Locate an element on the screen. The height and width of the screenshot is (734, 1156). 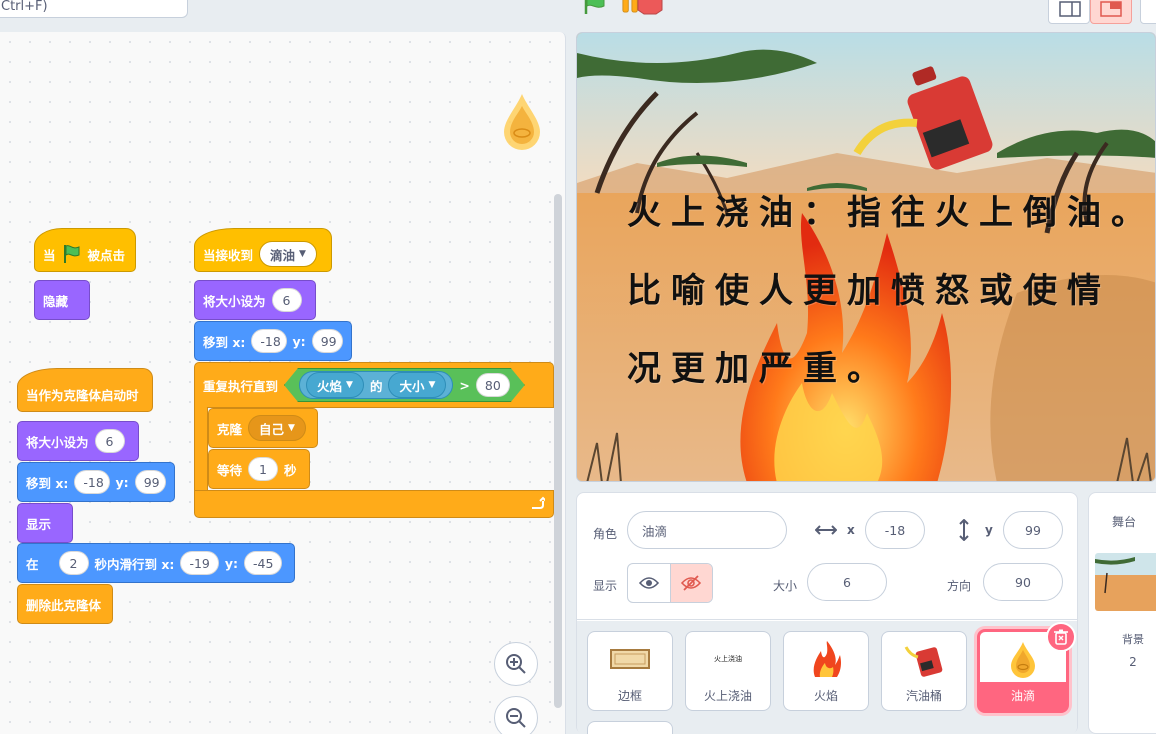
idiom-text-line: 比喻使人更加愤怒或使情 is located at coordinates (869, 291).